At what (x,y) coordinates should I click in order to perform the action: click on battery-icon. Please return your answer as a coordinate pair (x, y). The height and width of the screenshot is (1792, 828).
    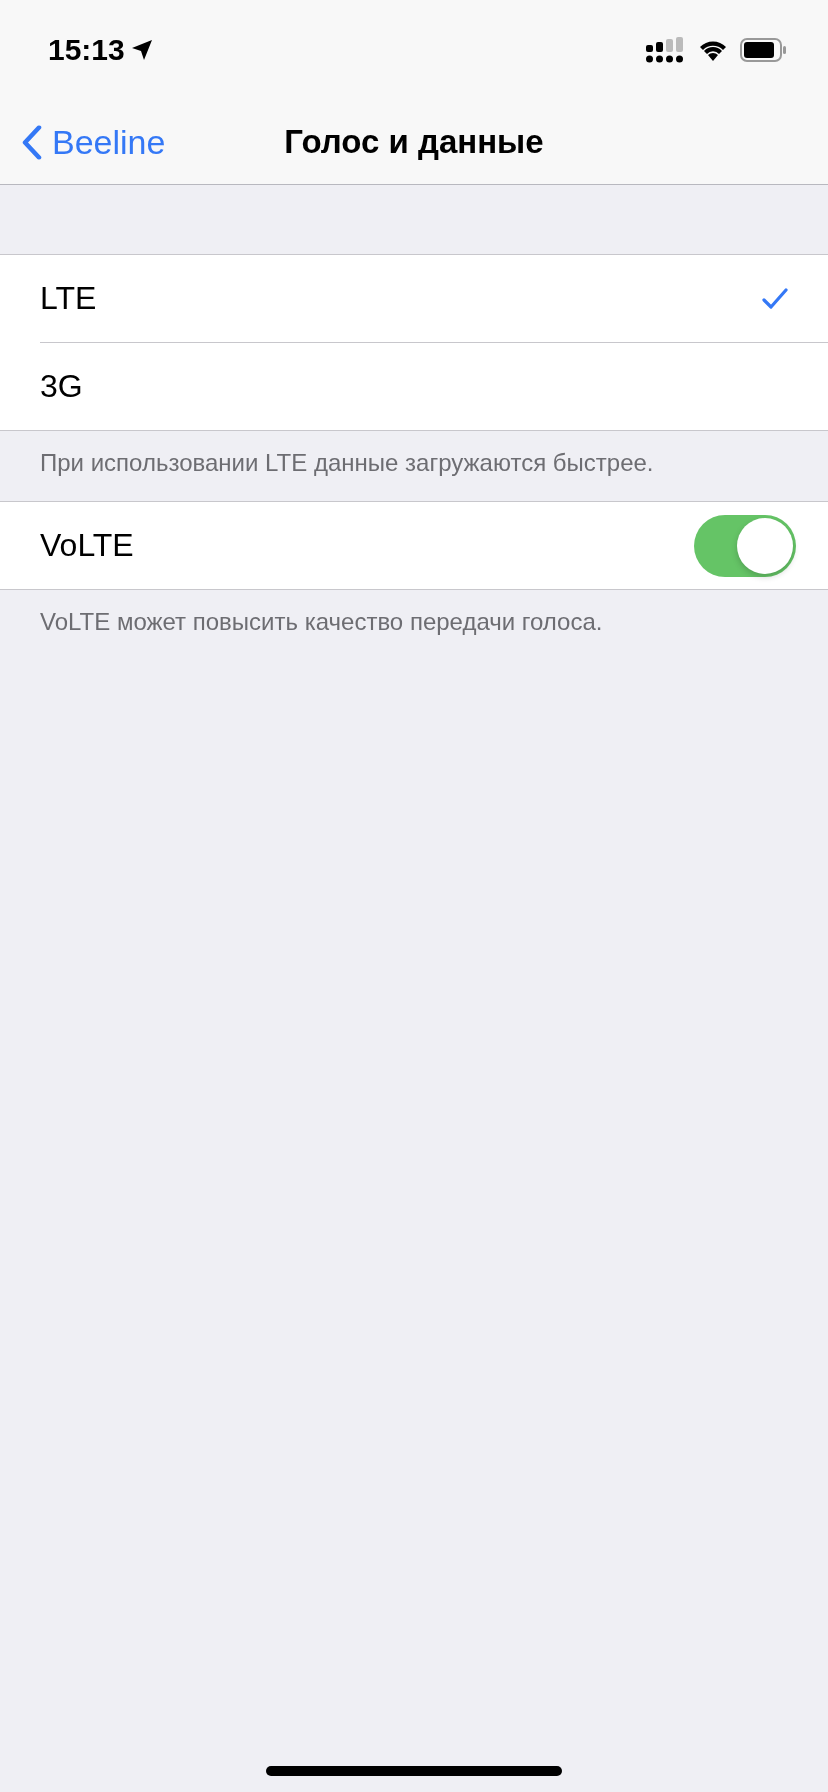
    Looking at the image, I should click on (763, 50).